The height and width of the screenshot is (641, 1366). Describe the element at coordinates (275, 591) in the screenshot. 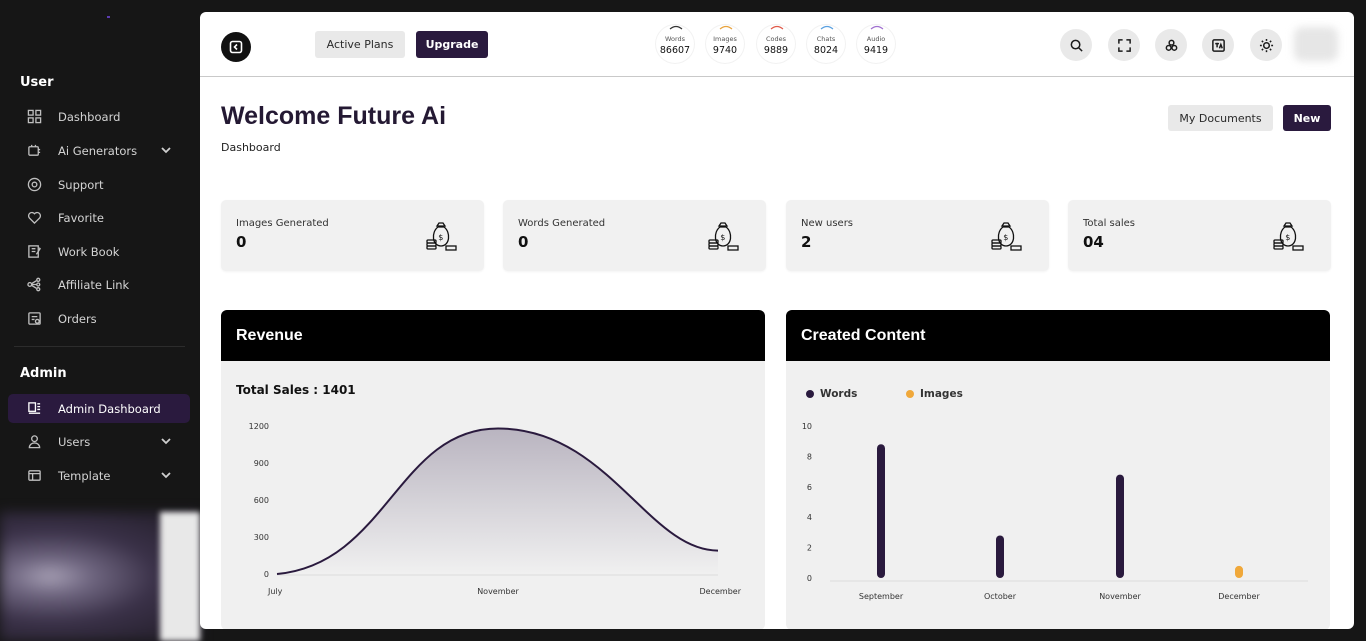

I see `x-tick-label: July` at that location.